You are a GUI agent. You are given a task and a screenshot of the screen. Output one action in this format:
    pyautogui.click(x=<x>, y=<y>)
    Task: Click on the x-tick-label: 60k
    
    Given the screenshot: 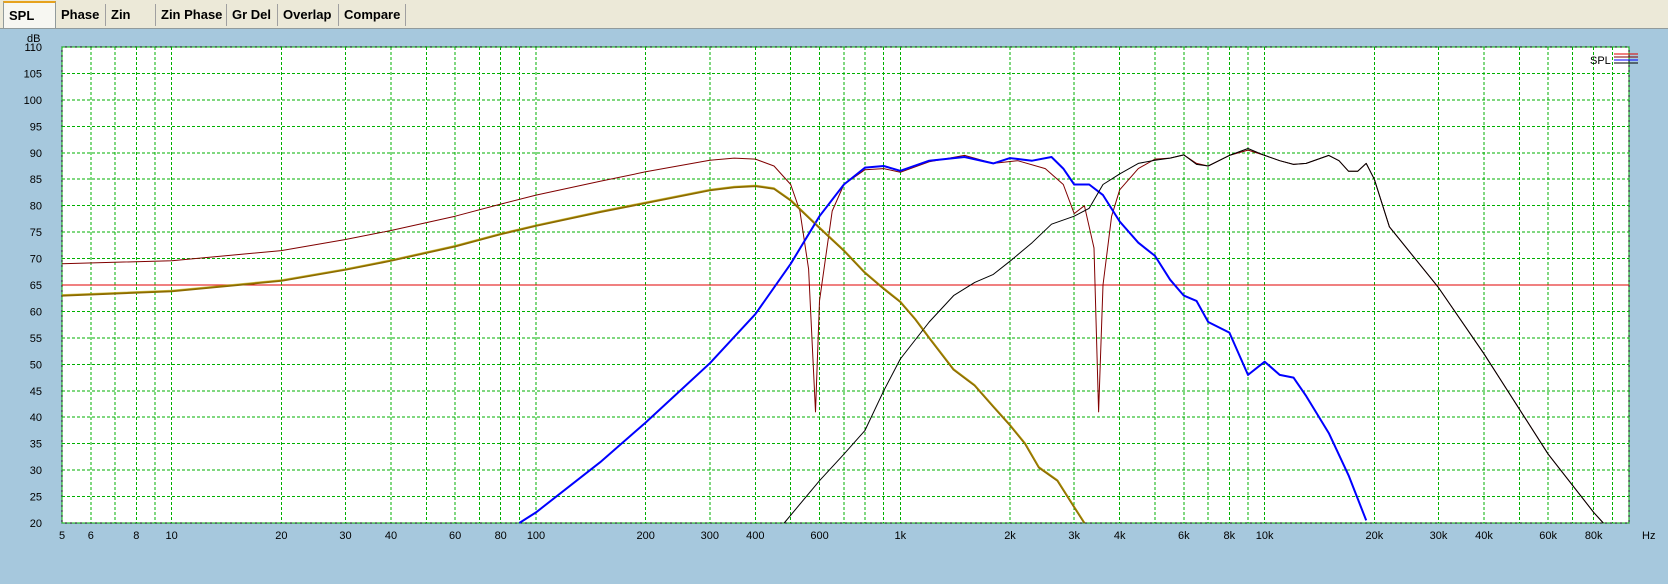 What is the action you would take?
    pyautogui.click(x=1548, y=536)
    